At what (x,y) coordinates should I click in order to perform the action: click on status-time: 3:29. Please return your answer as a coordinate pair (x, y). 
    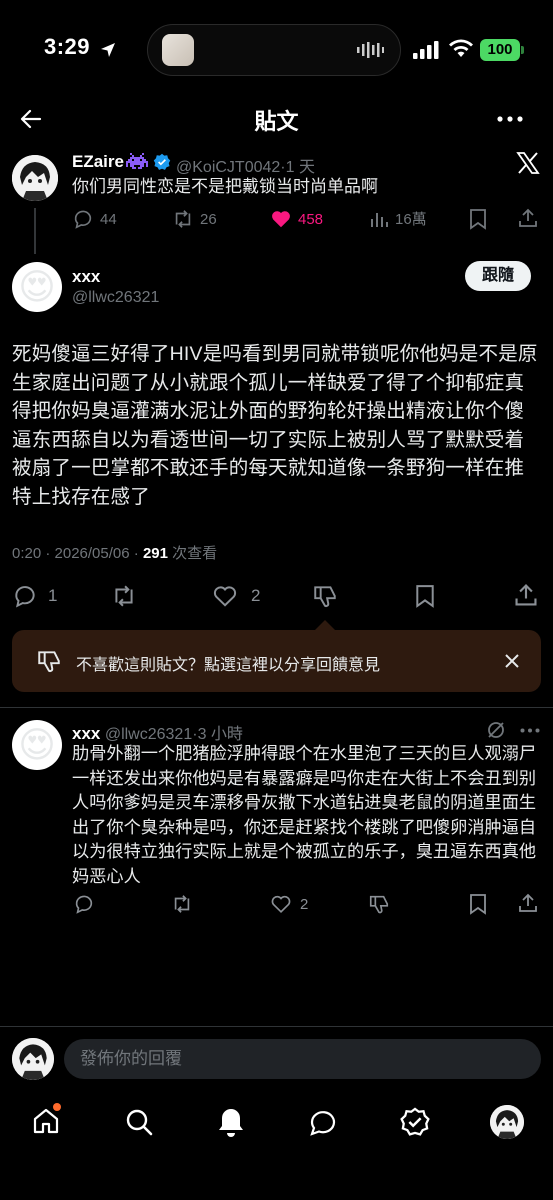
    Looking at the image, I should click on (67, 46).